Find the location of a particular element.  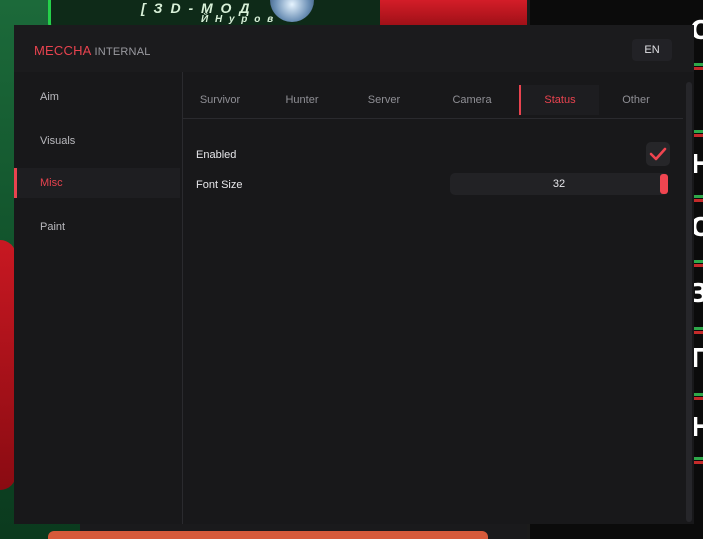

sidebar-divider is located at coordinates (182, 298).